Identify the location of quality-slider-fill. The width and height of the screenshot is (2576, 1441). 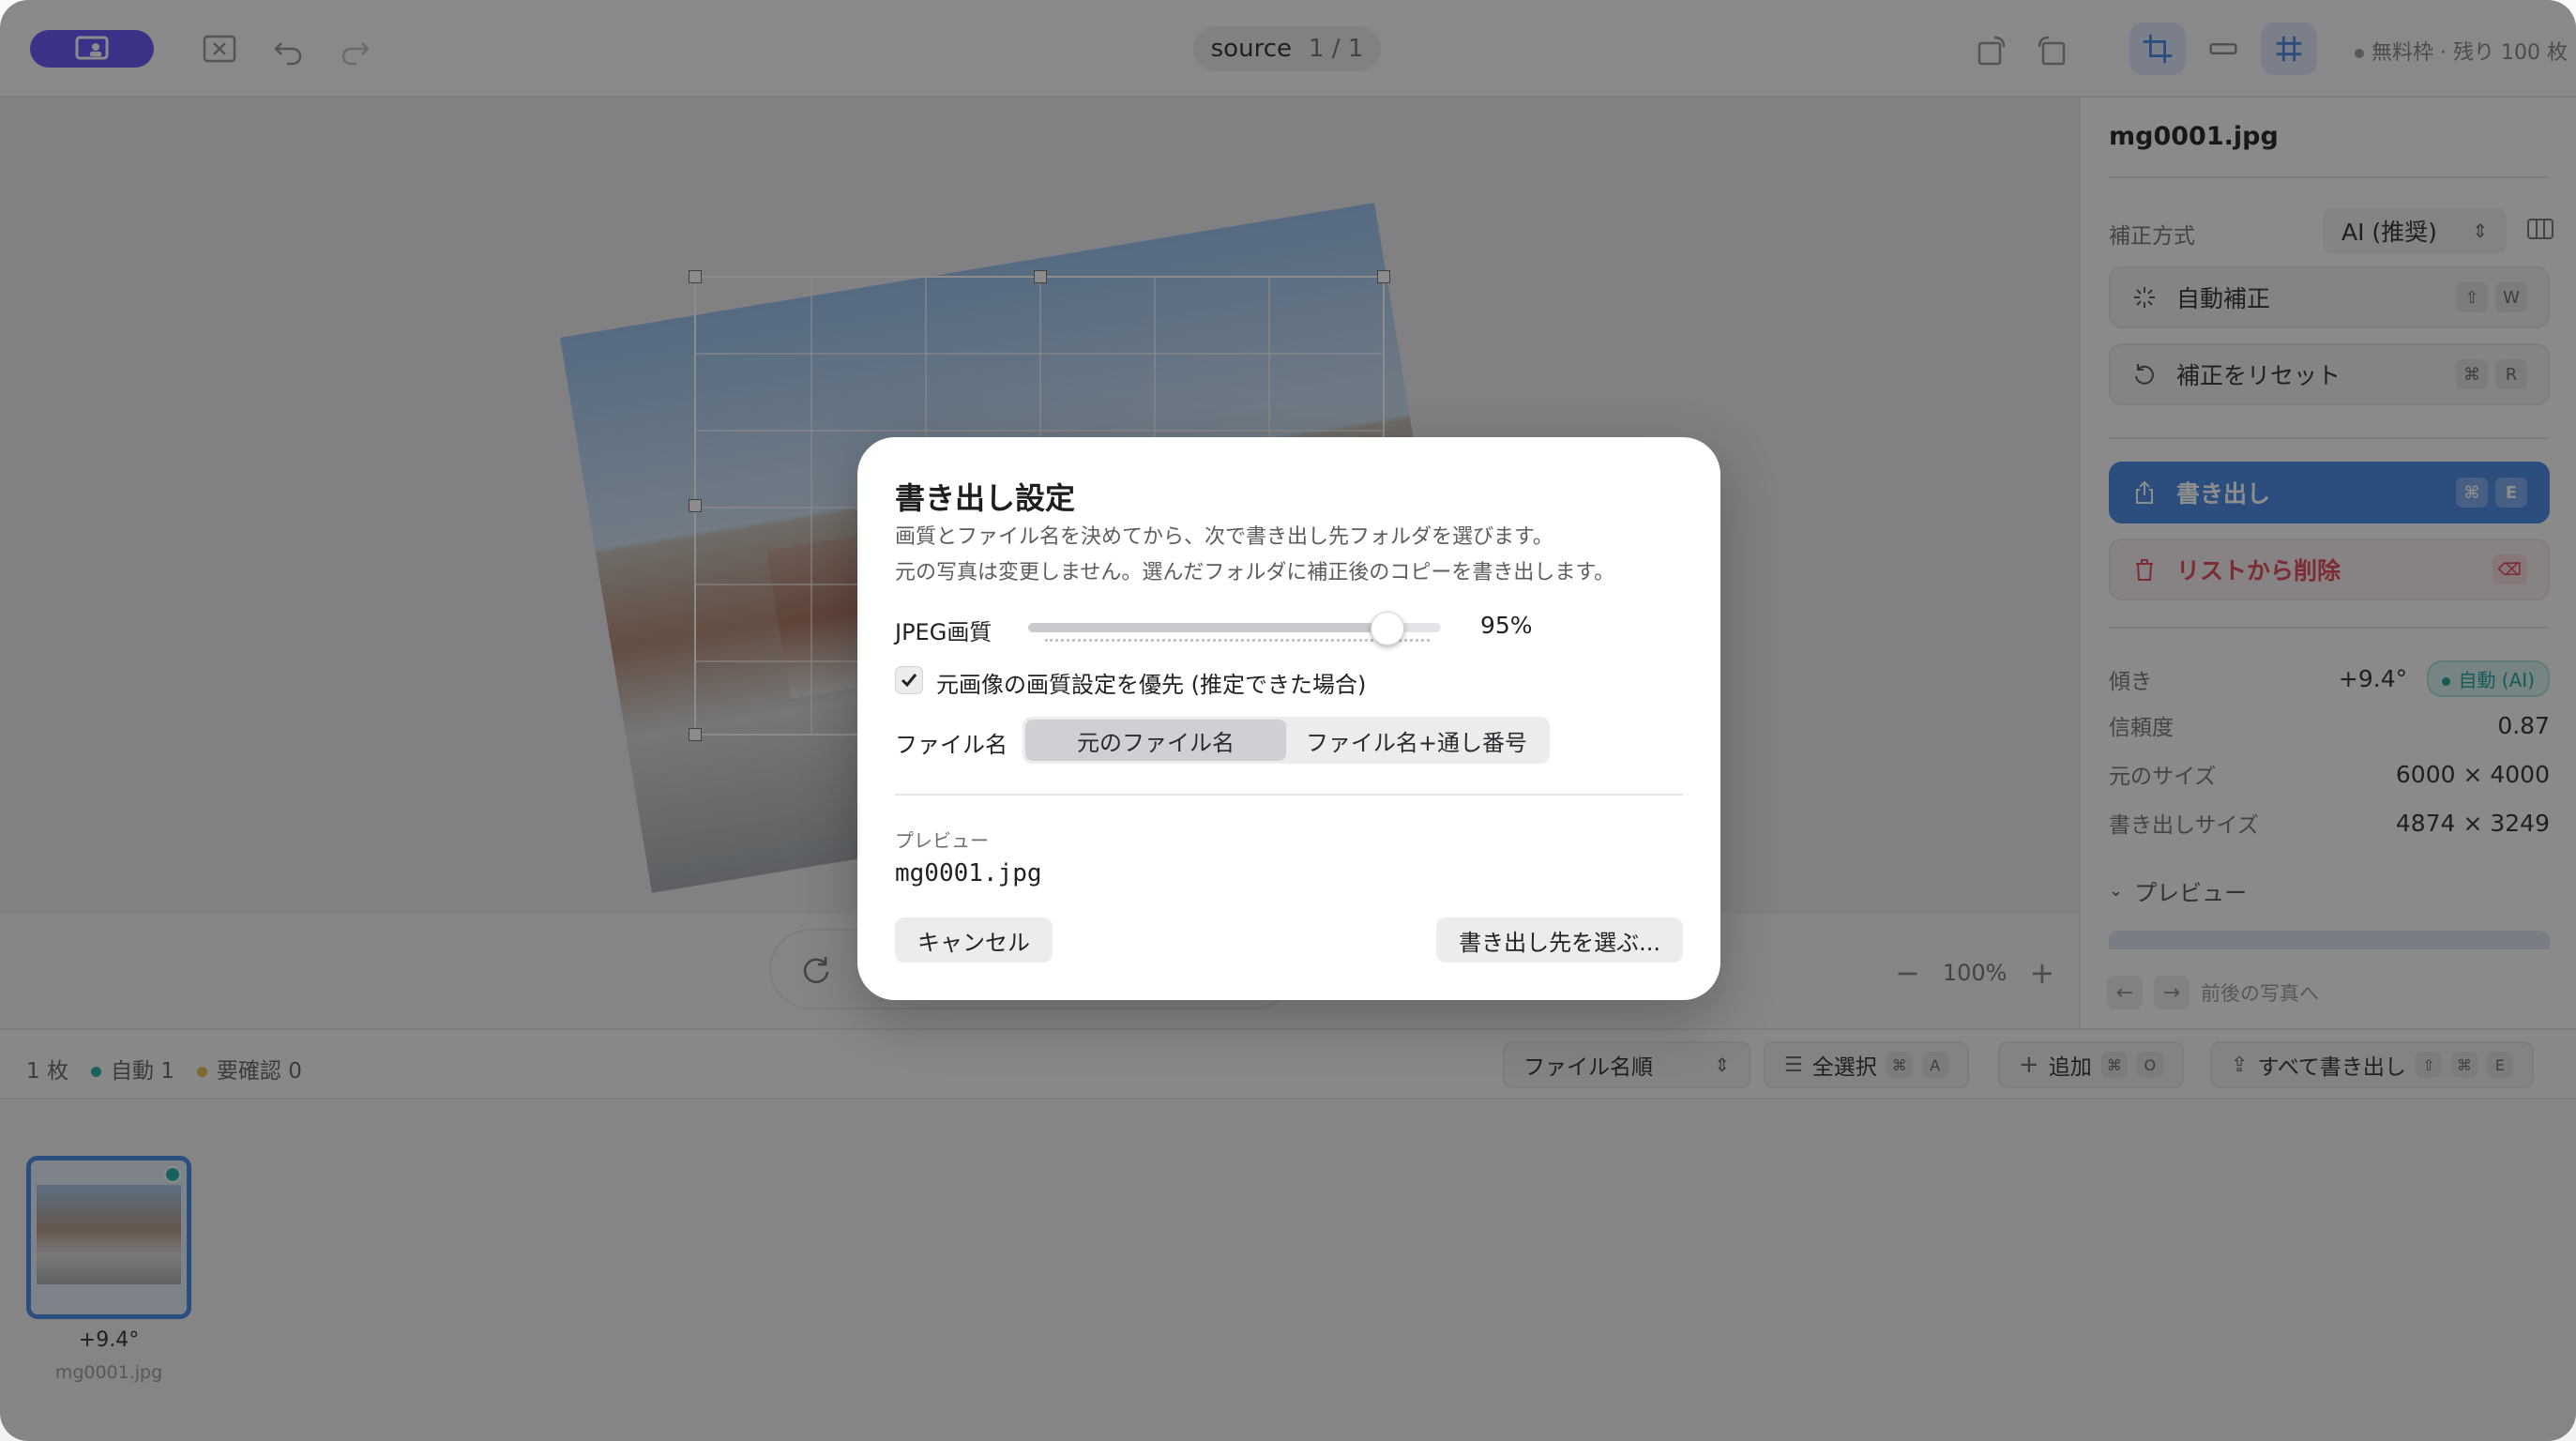
(1207, 627).